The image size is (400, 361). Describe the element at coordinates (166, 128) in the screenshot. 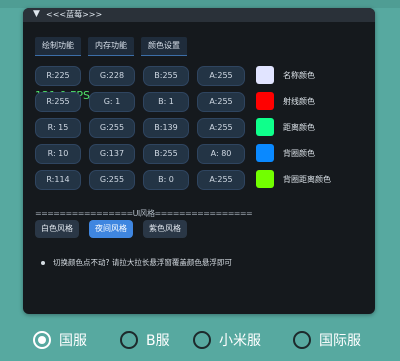

I see `b-value-chip: B:139` at that location.